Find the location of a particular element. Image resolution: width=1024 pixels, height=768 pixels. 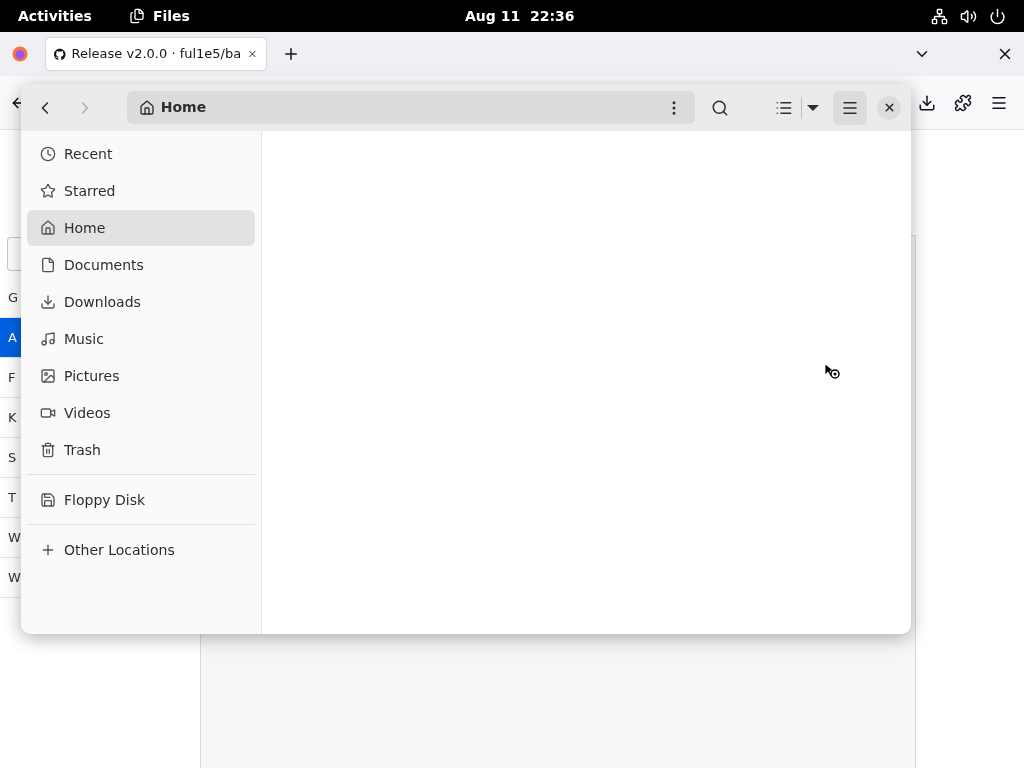

dropdown-icon is located at coordinates (812, 107).